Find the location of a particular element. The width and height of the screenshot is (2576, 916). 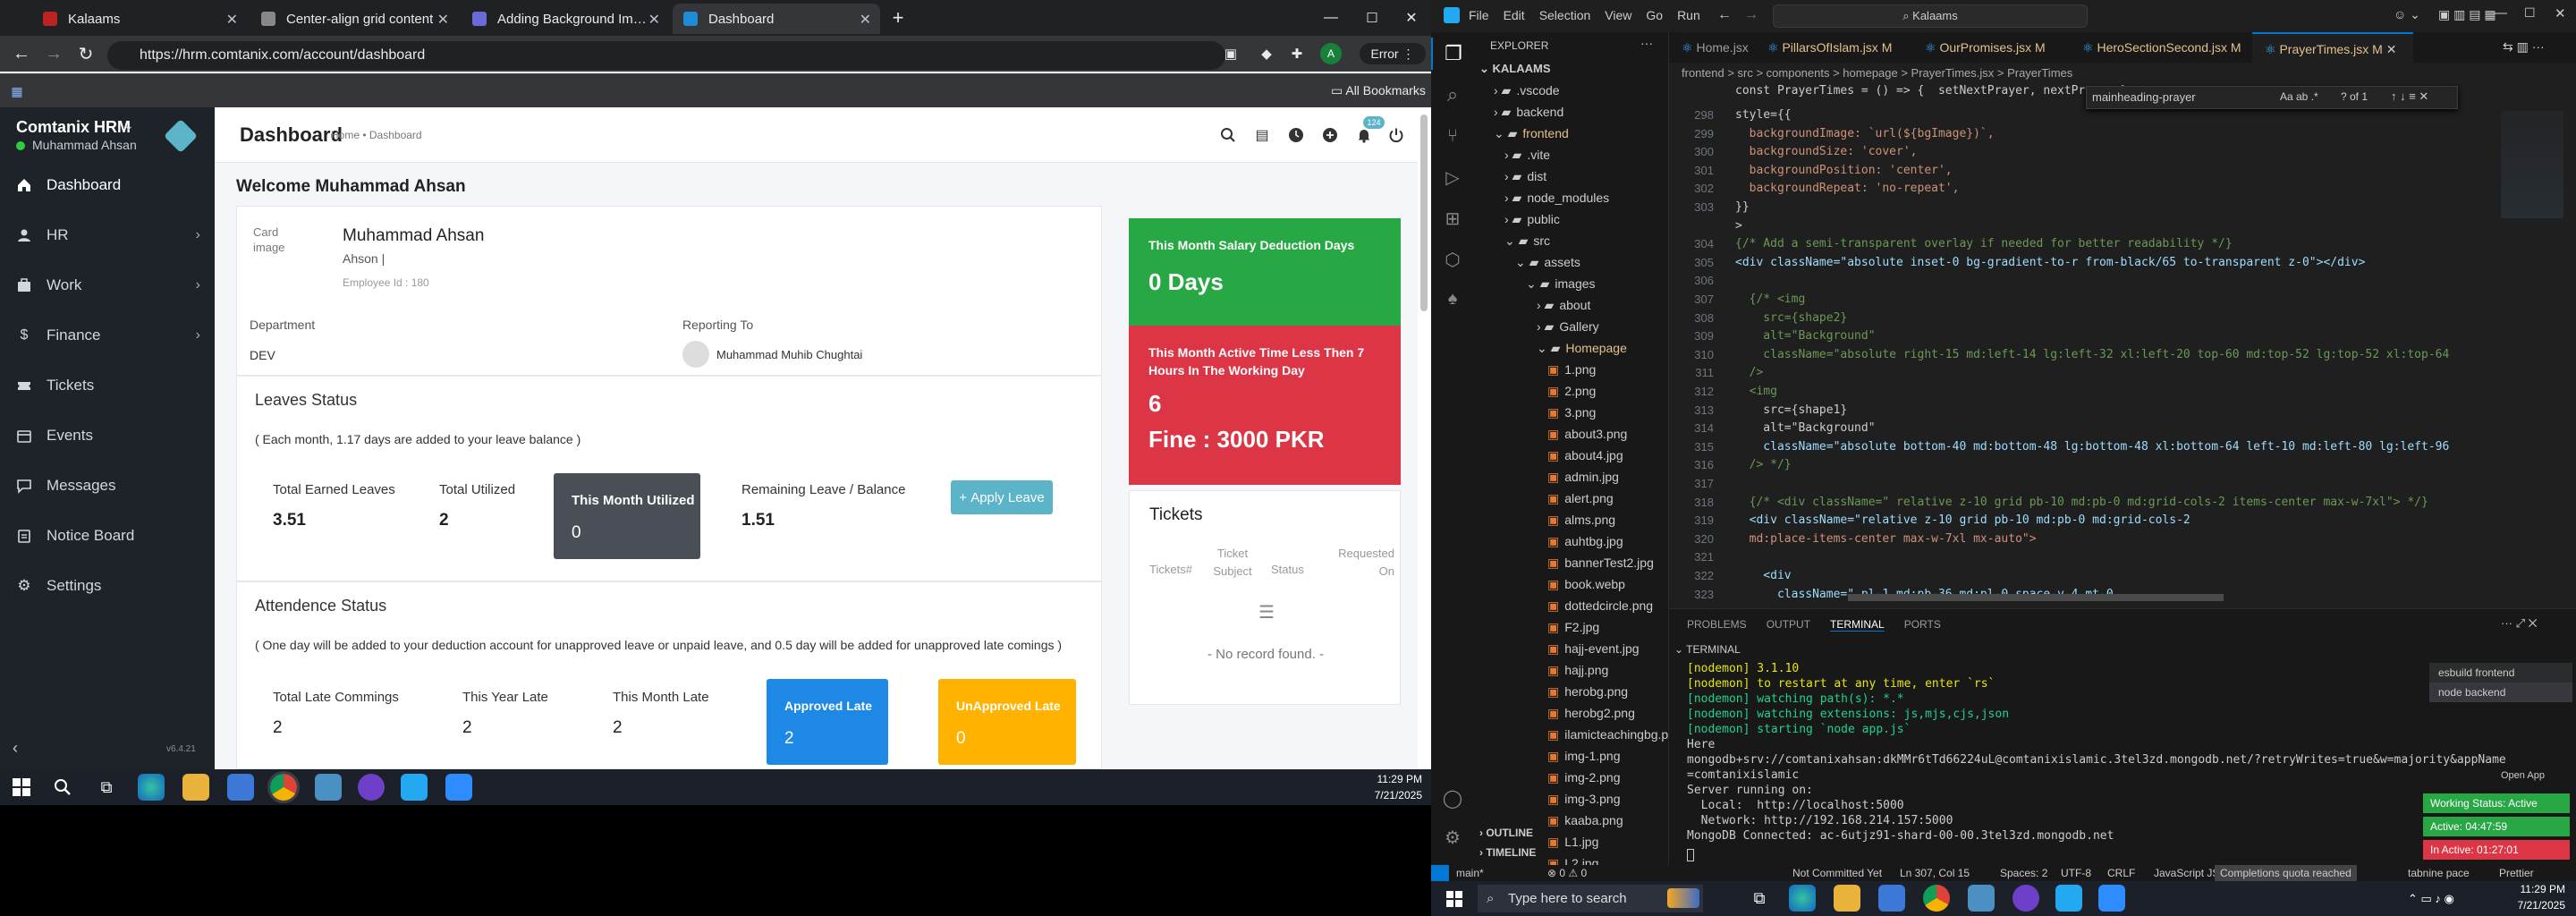

page-scrollbar is located at coordinates (1424, 212).